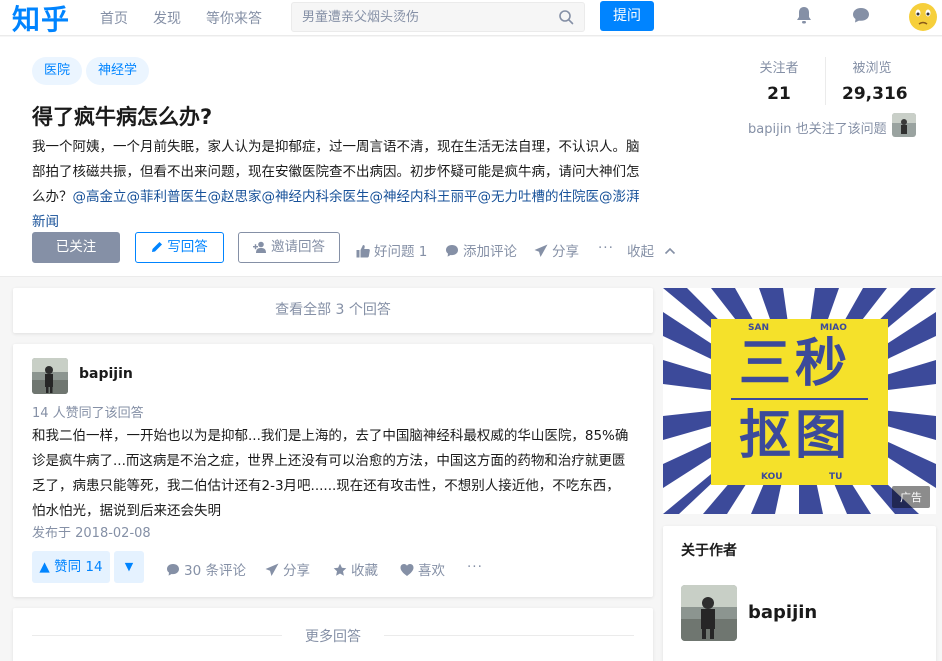 The width and height of the screenshot is (942, 661). Describe the element at coordinates (106, 374) in the screenshot. I see `answer-author-name: bapijin` at that location.